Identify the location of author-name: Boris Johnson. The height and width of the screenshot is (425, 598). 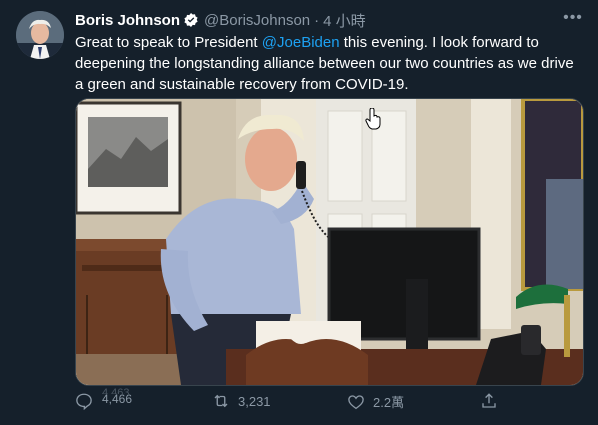
(127, 20).